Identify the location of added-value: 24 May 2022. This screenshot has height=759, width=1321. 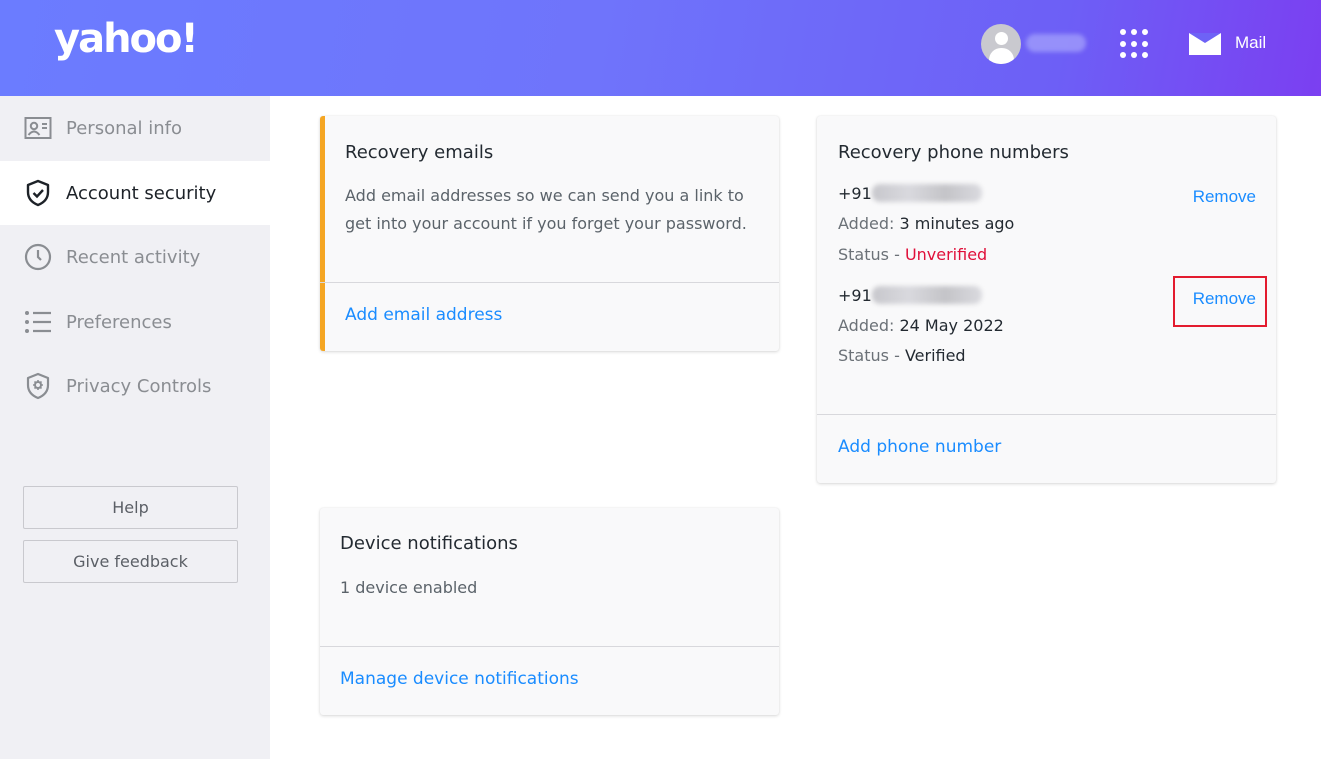
(951, 325).